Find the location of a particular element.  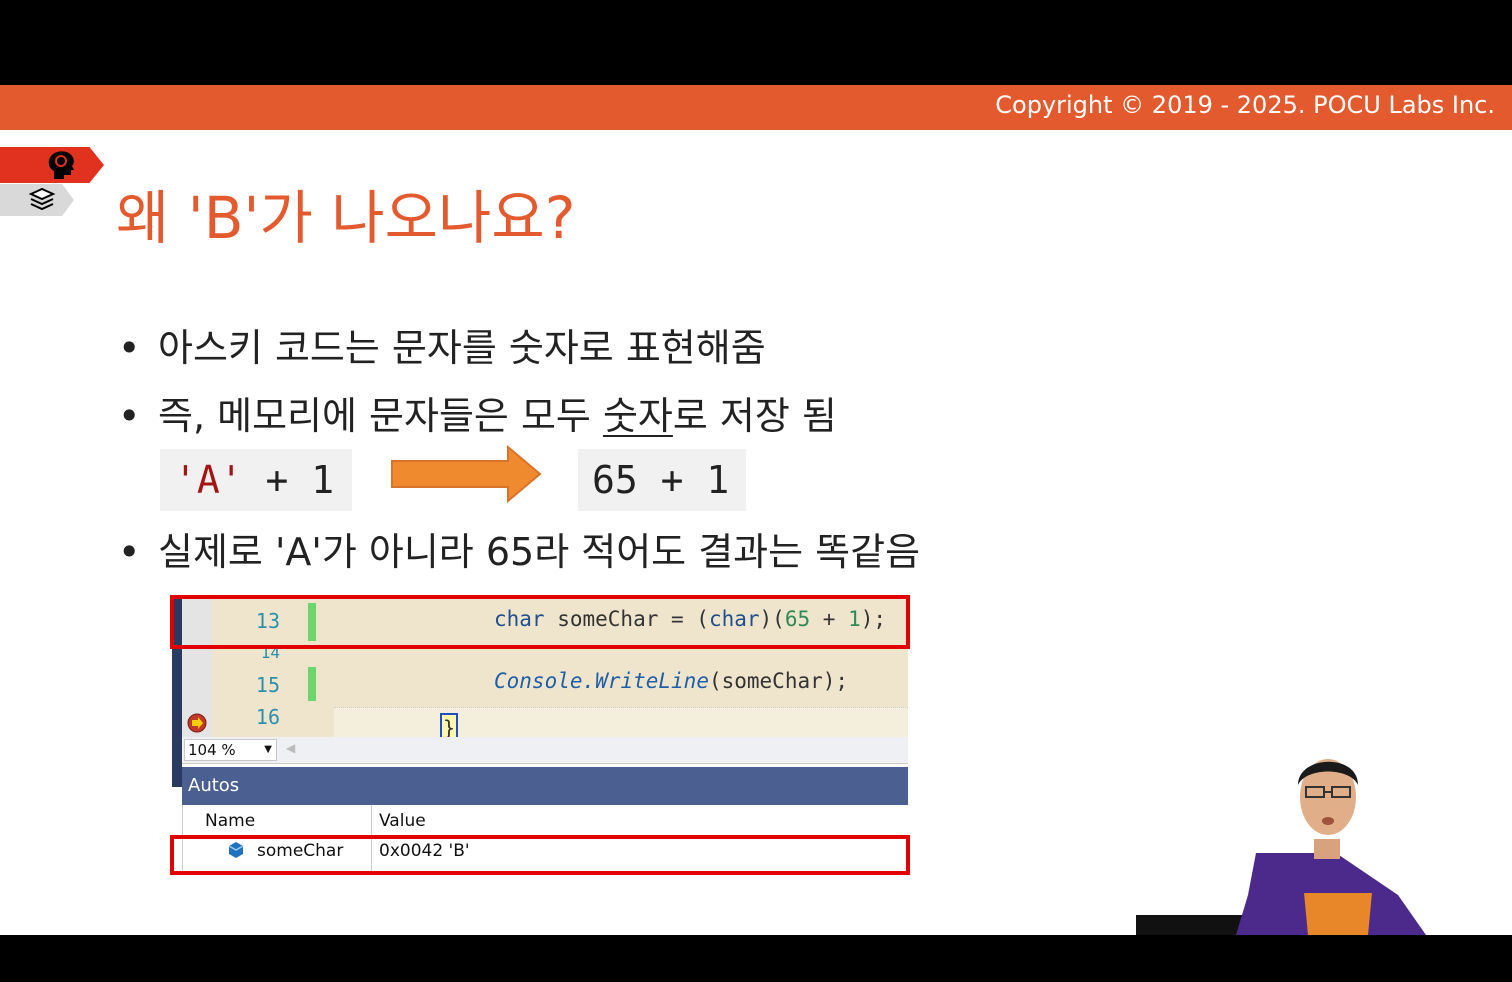

autos-panel-title: Autos is located at coordinates (545, 786).